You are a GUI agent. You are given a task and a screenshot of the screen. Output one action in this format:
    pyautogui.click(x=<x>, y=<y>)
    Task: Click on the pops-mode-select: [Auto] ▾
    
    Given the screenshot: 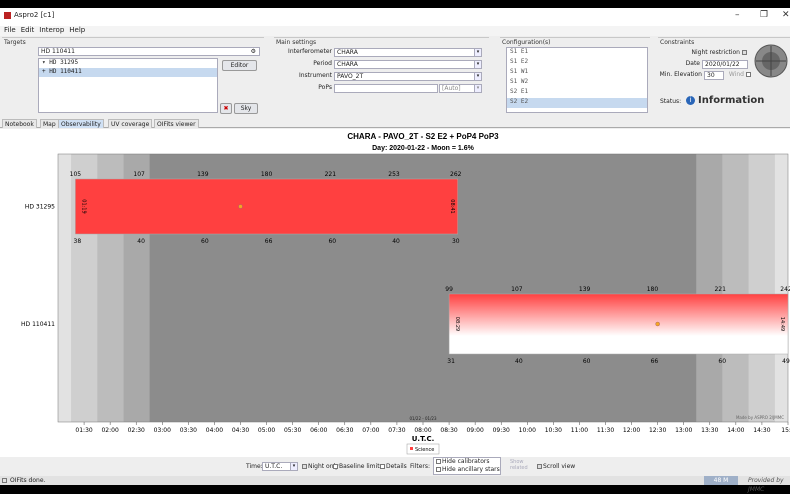 What is the action you would take?
    pyautogui.click(x=460, y=88)
    